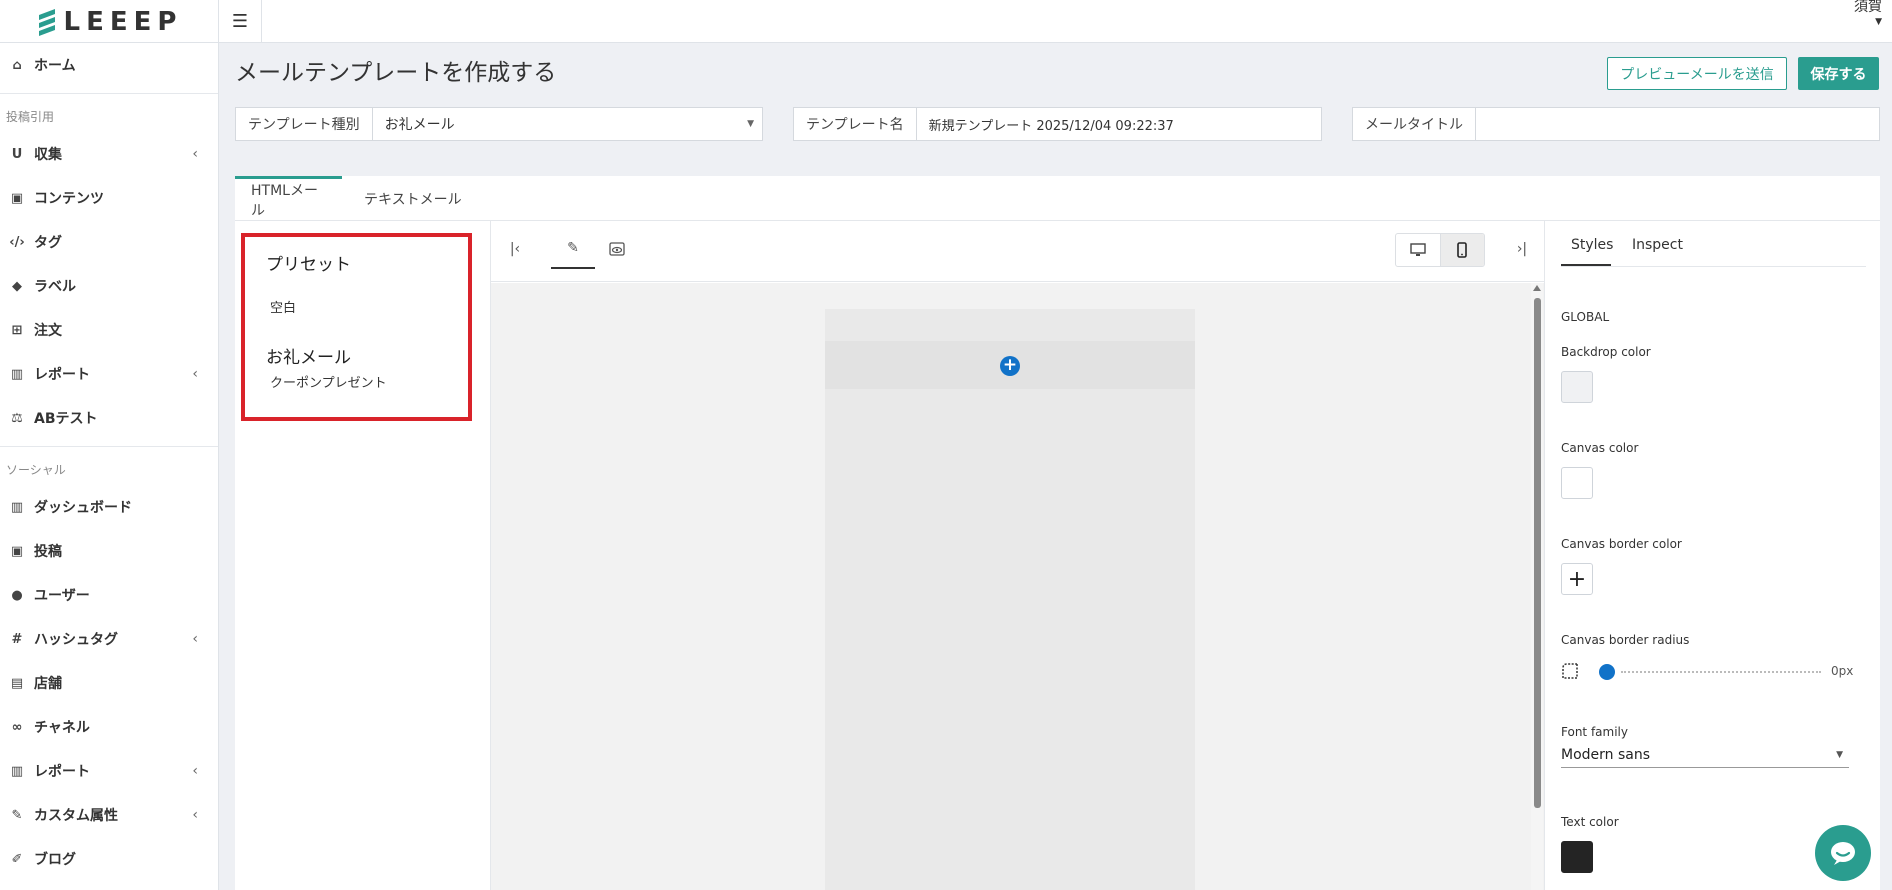 This screenshot has width=1892, height=890. What do you see at coordinates (396, 73) in the screenshot?
I see `page-title: メールテンプレートを作成する` at bounding box center [396, 73].